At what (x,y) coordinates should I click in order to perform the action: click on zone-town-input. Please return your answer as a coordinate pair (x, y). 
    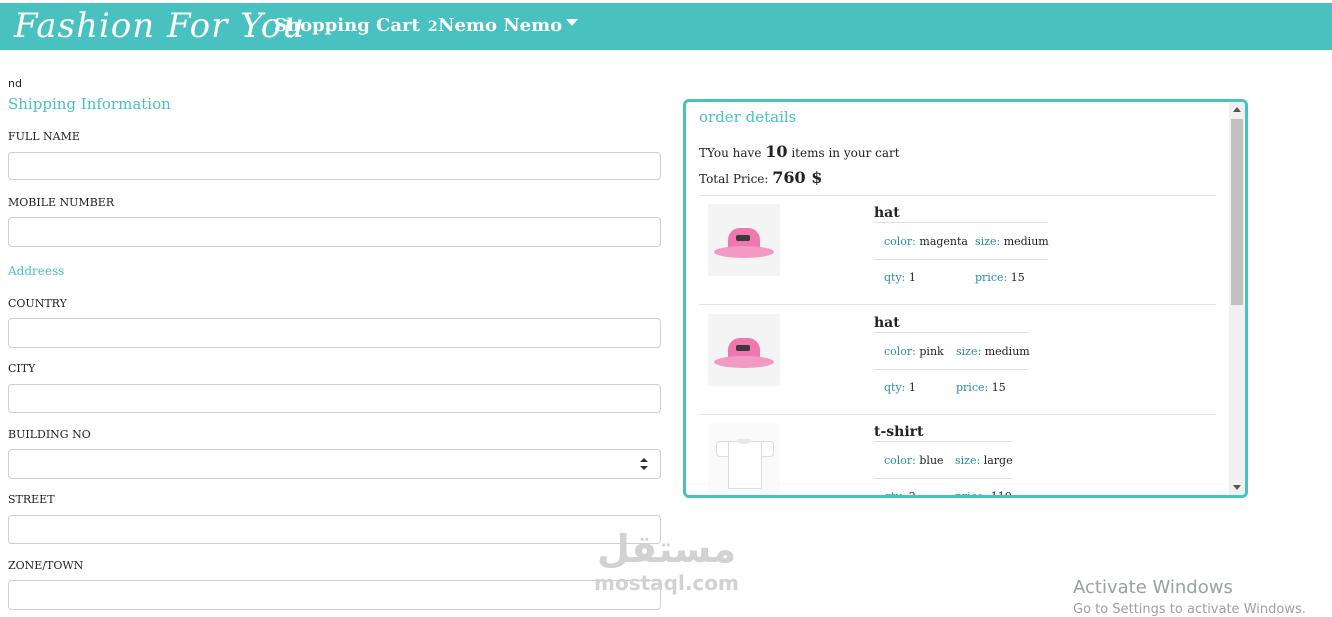
    Looking at the image, I should click on (334, 595).